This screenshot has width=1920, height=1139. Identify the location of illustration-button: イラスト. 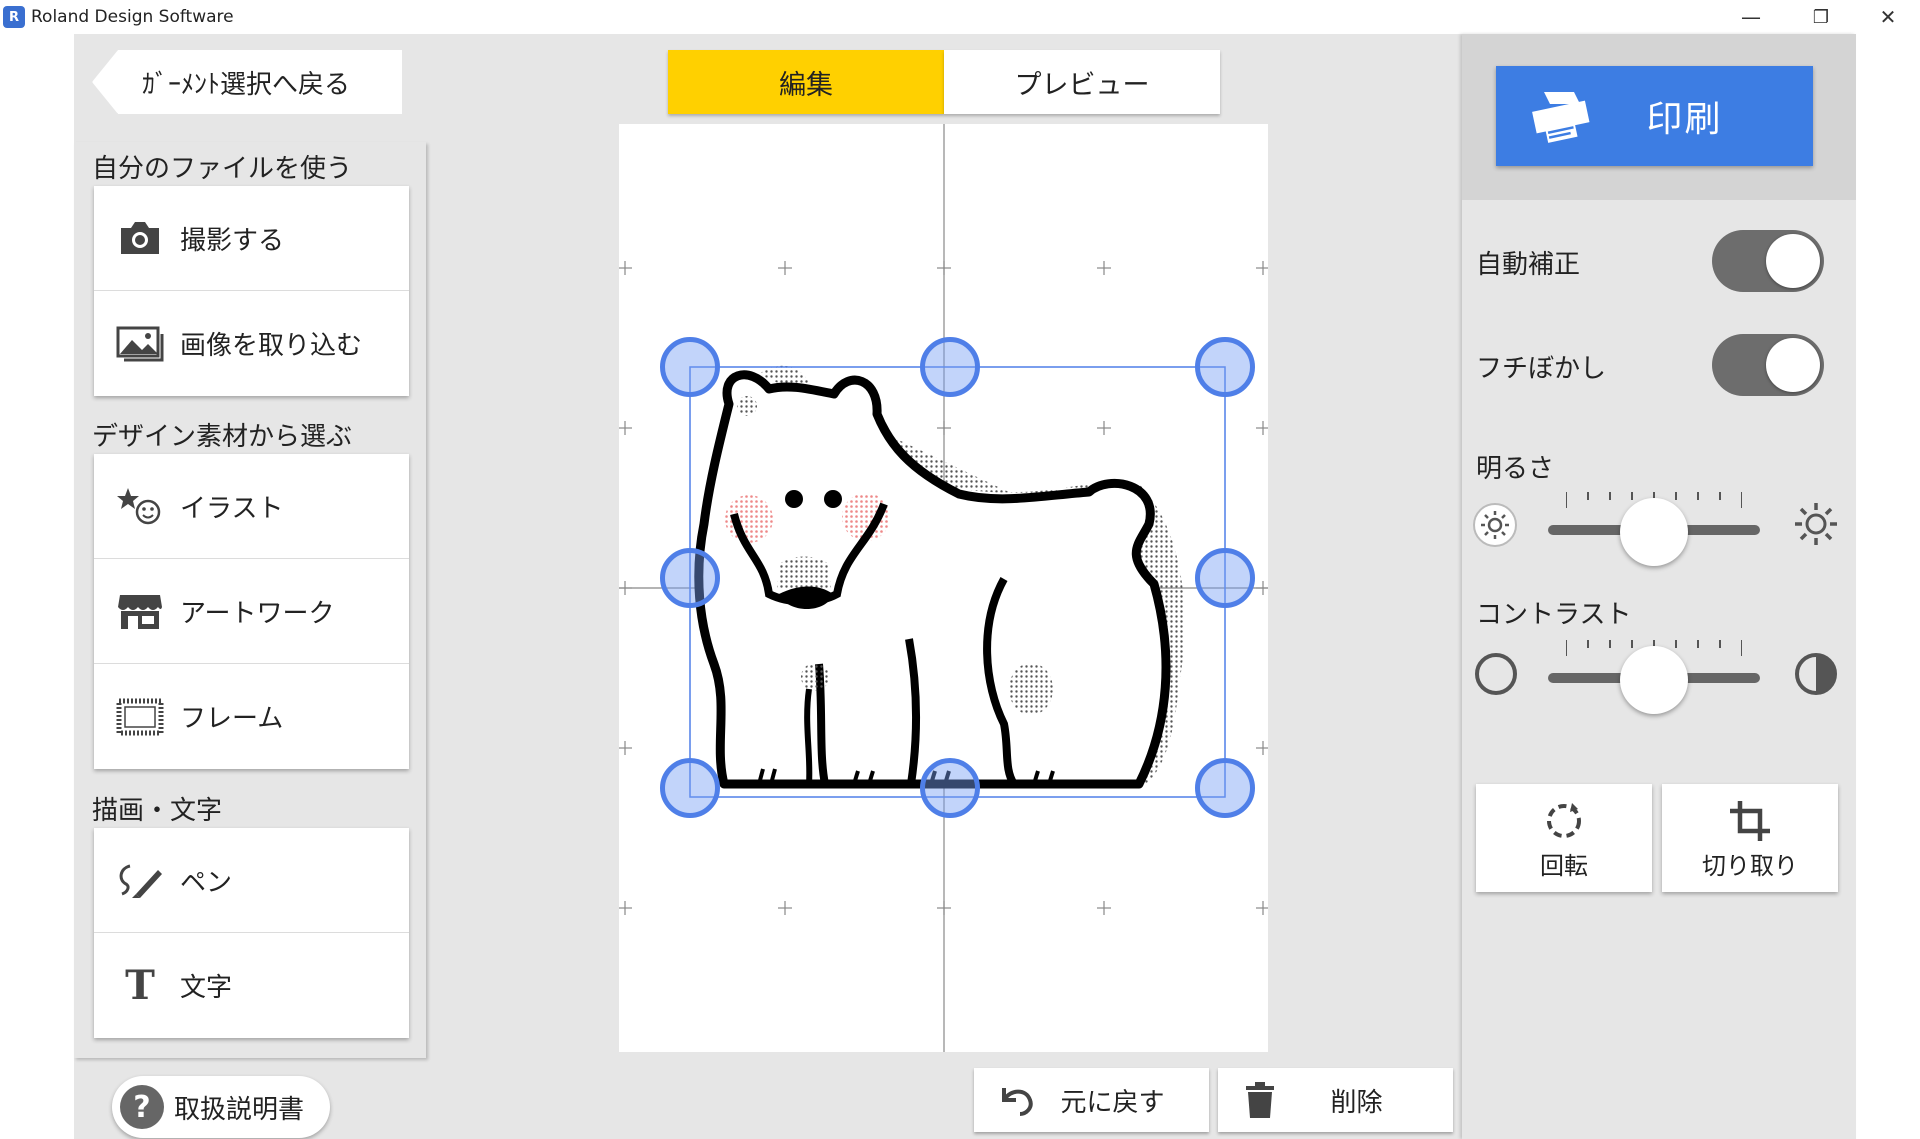
(251, 506).